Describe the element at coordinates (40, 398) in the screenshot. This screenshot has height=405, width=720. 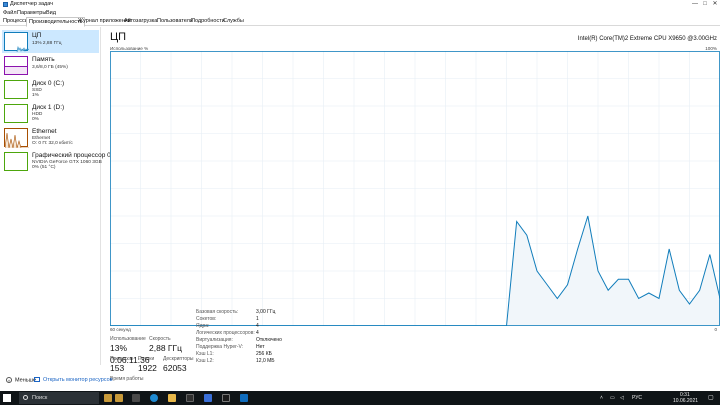
I see `search-label: Поиск` at that location.